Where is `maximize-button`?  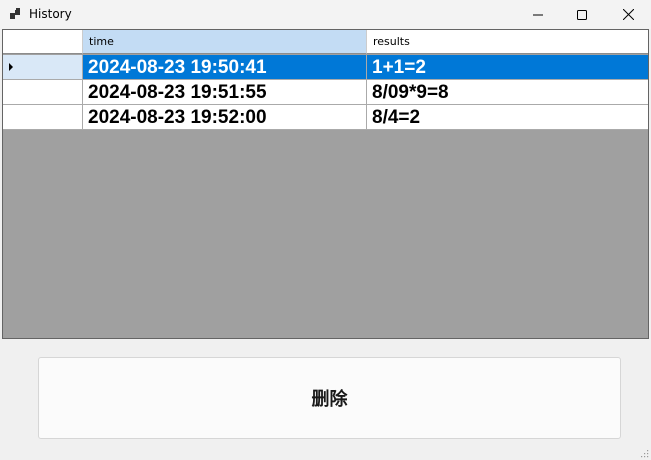 maximize-button is located at coordinates (582, 14).